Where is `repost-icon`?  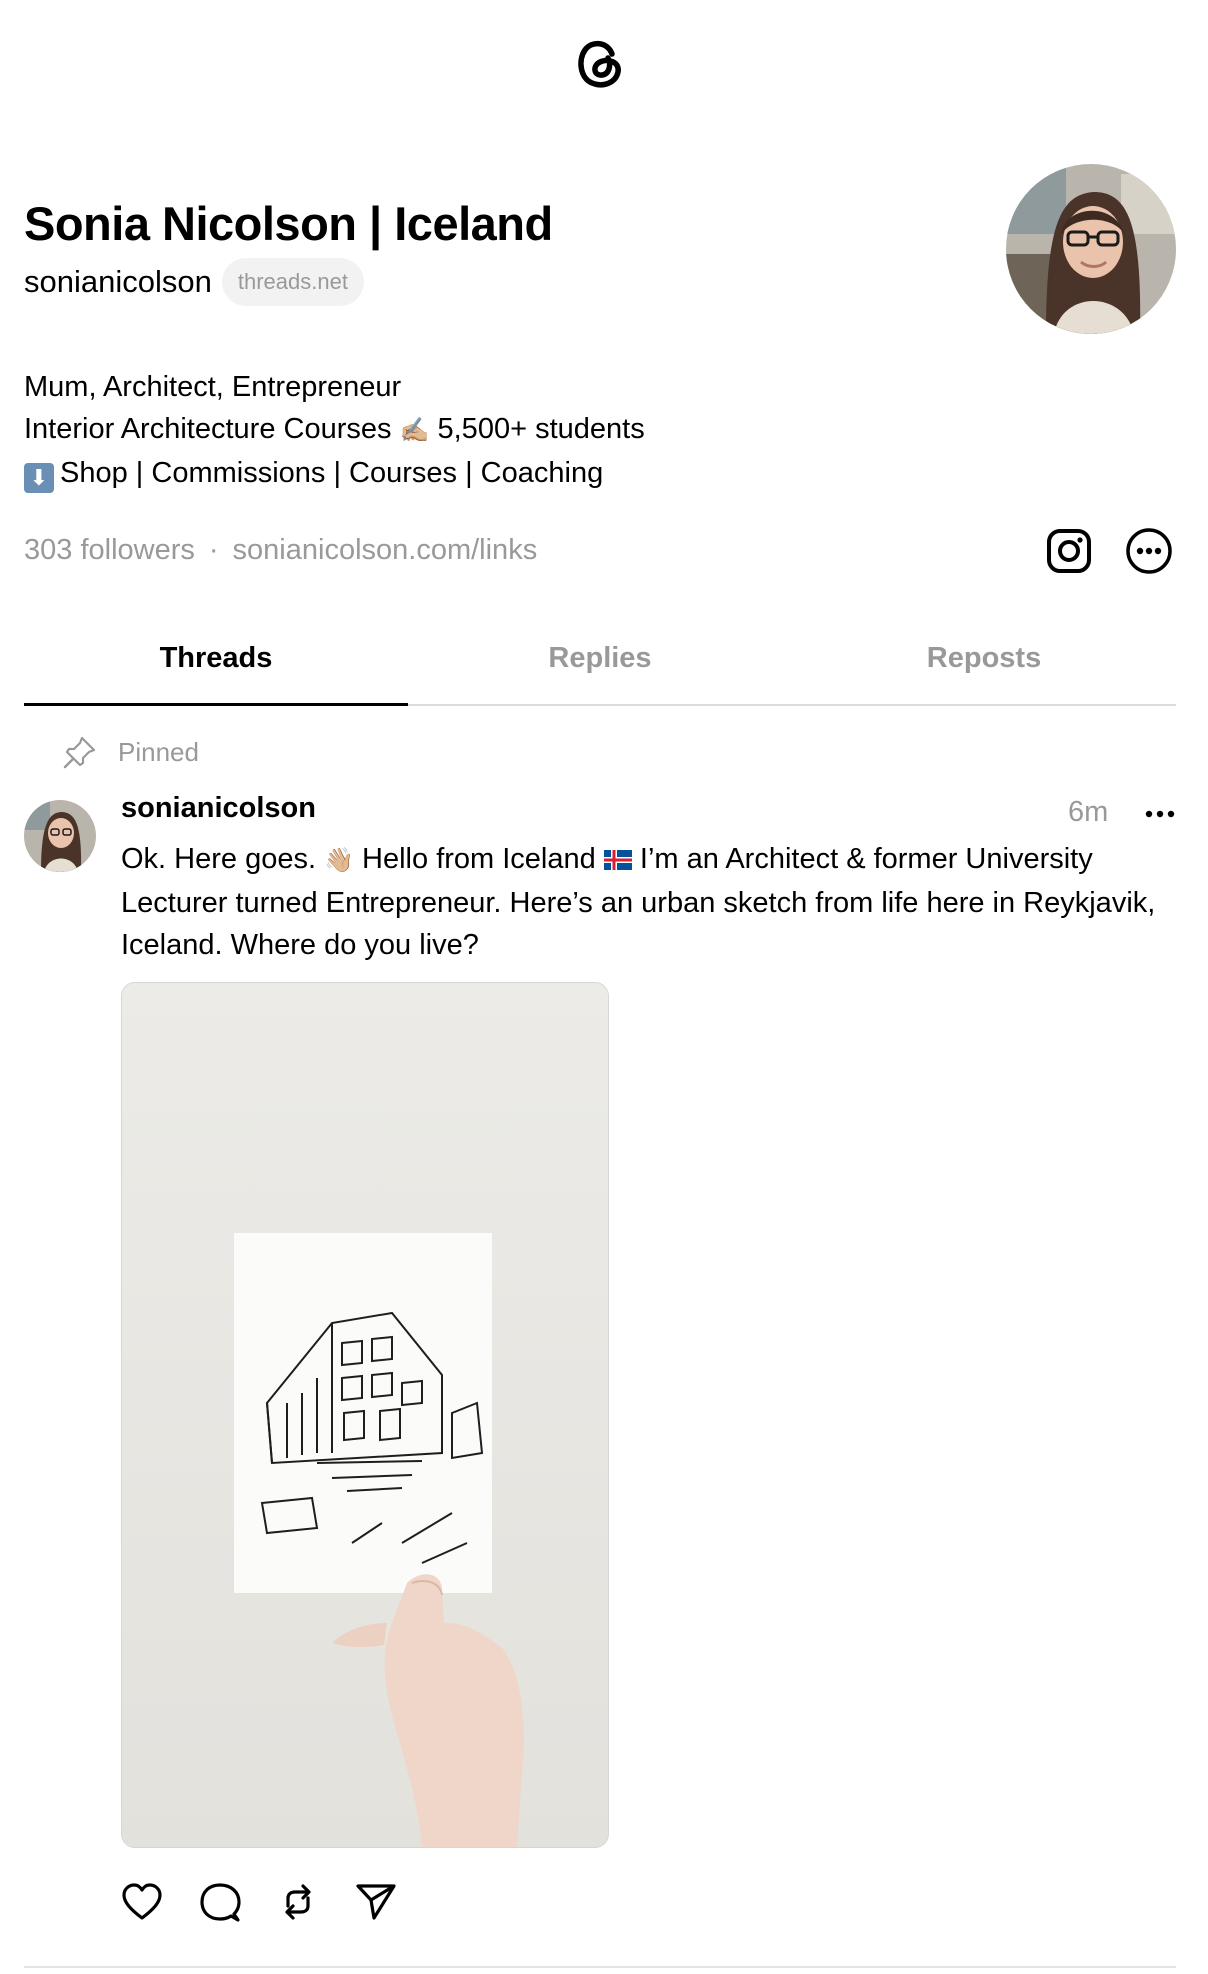 repost-icon is located at coordinates (298, 1902).